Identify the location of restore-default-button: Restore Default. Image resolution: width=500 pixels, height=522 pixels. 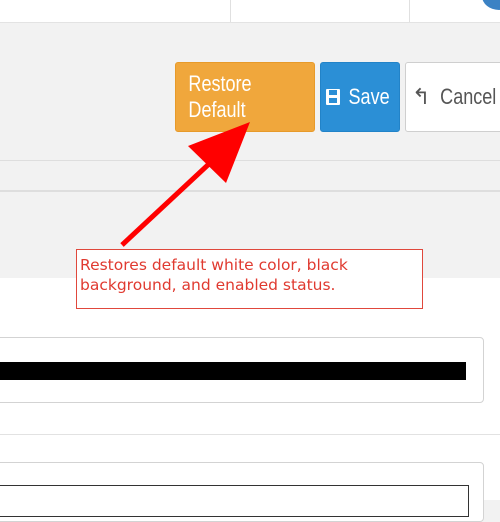
(245, 97).